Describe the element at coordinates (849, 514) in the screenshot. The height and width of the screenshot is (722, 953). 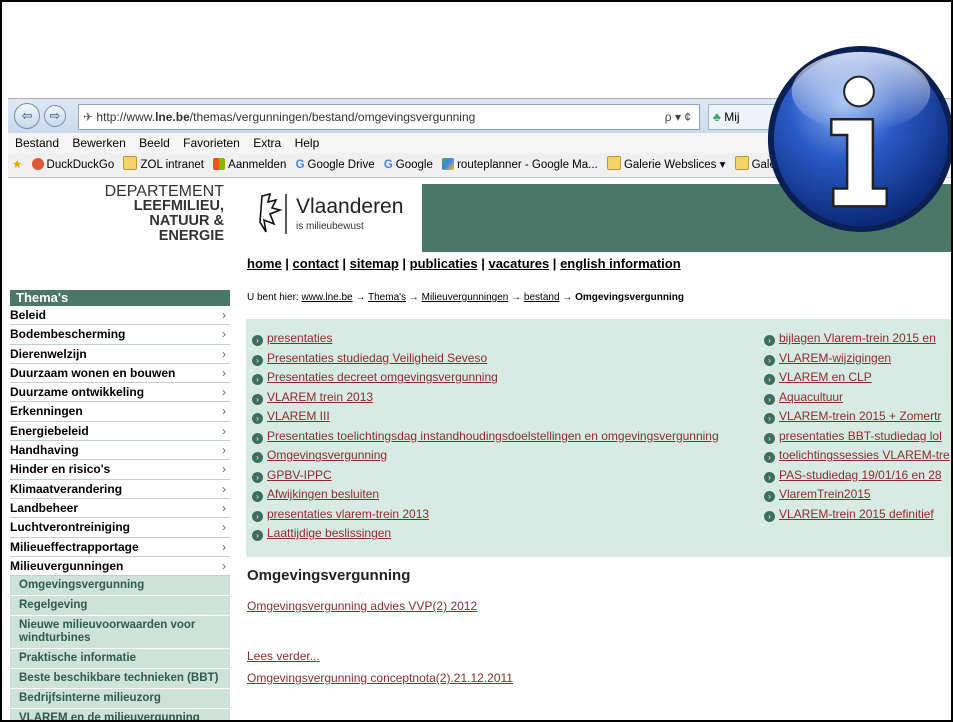
I see `document-category-link: › VLAREM-trein 2015 definitief` at that location.